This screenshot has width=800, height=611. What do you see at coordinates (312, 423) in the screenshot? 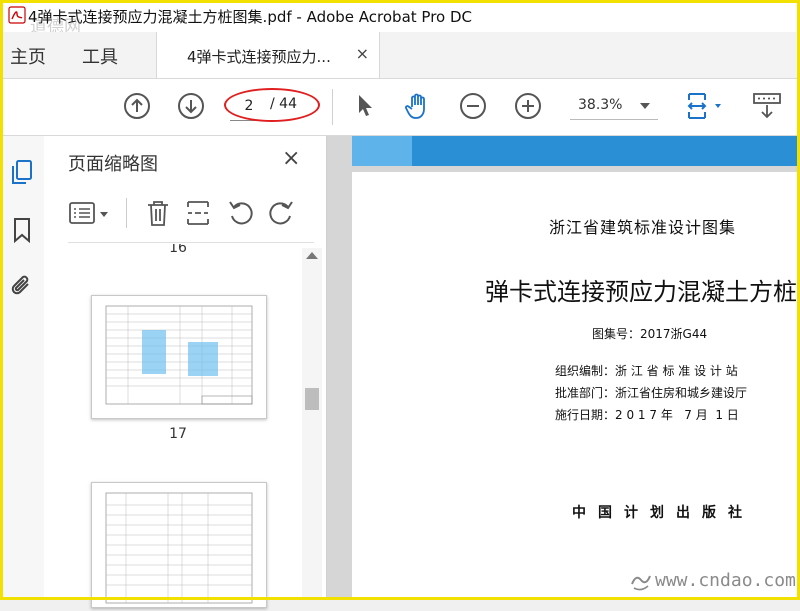
I see `panel-scrollbar` at bounding box center [312, 423].